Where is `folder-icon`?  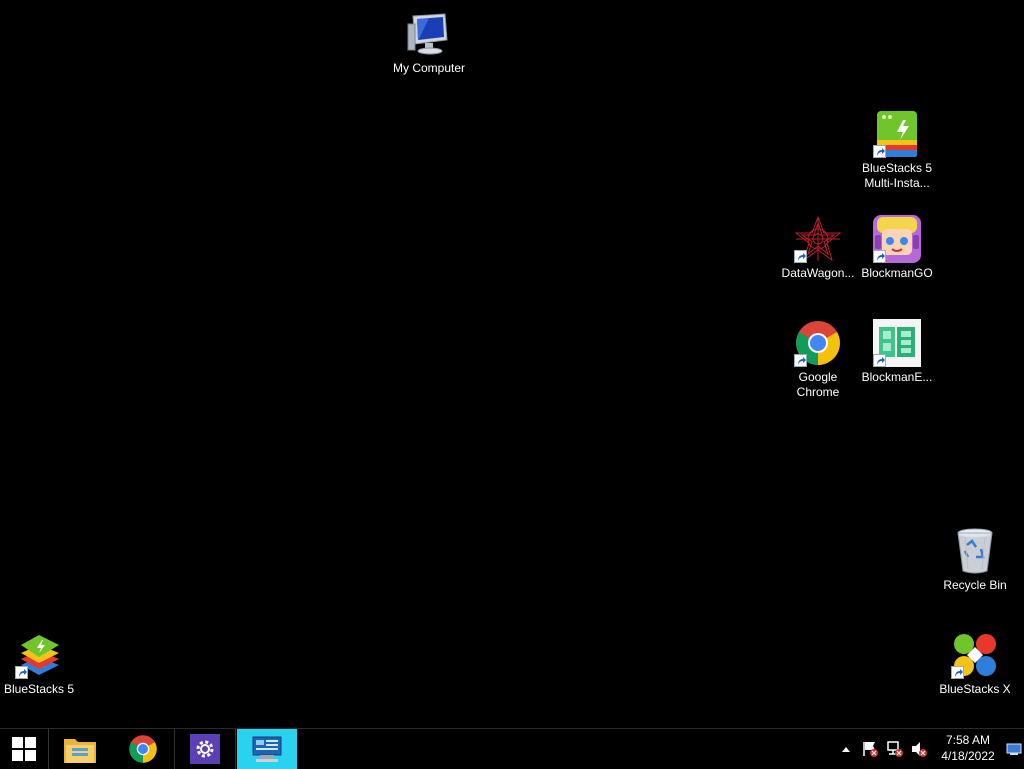
folder-icon is located at coordinates (80, 751).